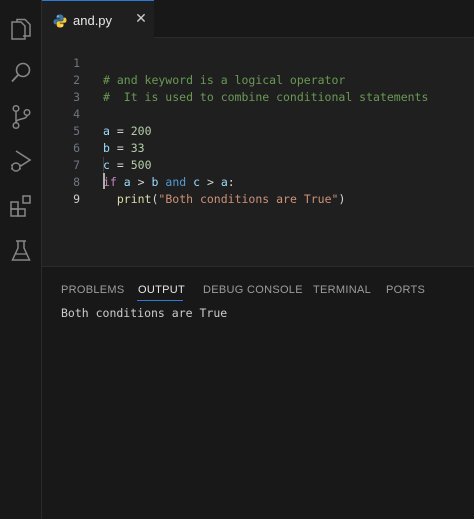  Describe the element at coordinates (60, 21) in the screenshot. I see `python-file-icon` at that location.